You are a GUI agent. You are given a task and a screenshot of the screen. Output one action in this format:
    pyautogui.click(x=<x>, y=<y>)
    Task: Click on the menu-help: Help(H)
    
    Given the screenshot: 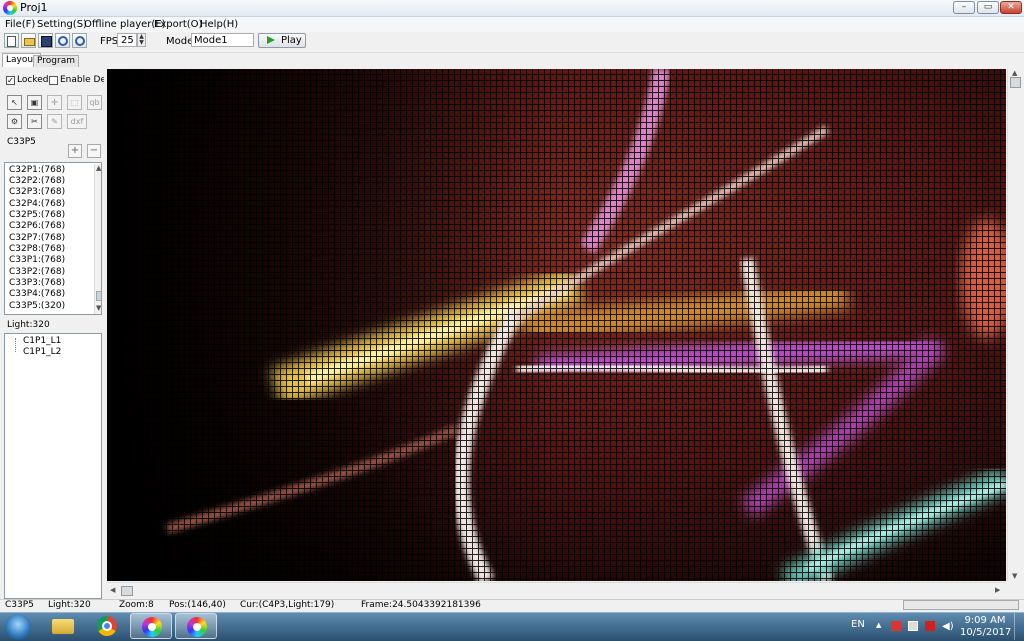 What is the action you would take?
    pyautogui.click(x=219, y=24)
    